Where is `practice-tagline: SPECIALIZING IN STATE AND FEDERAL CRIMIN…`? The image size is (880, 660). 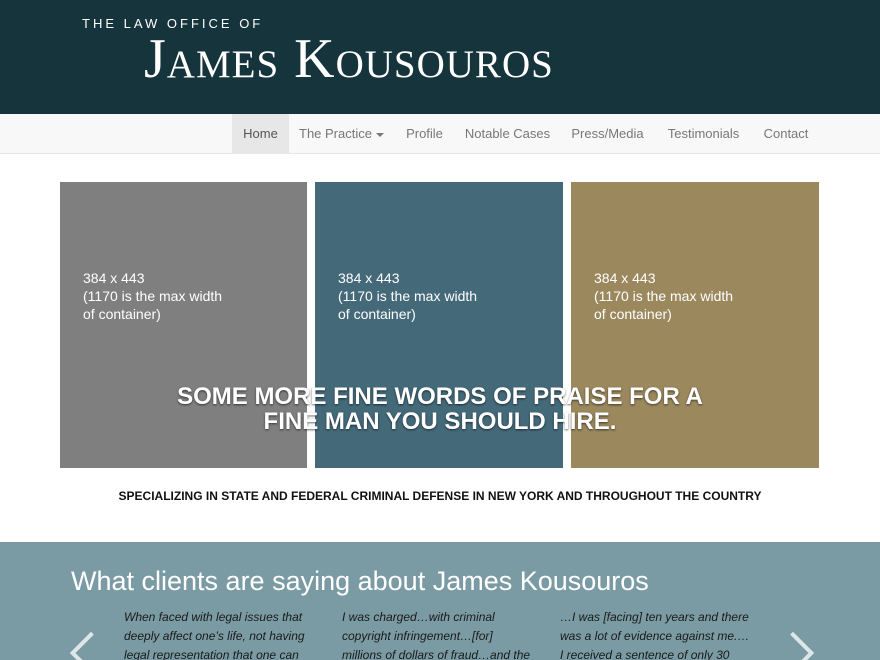
practice-tagline: SPECIALIZING IN STATE AND FEDERAL CRIMIN… is located at coordinates (440, 496).